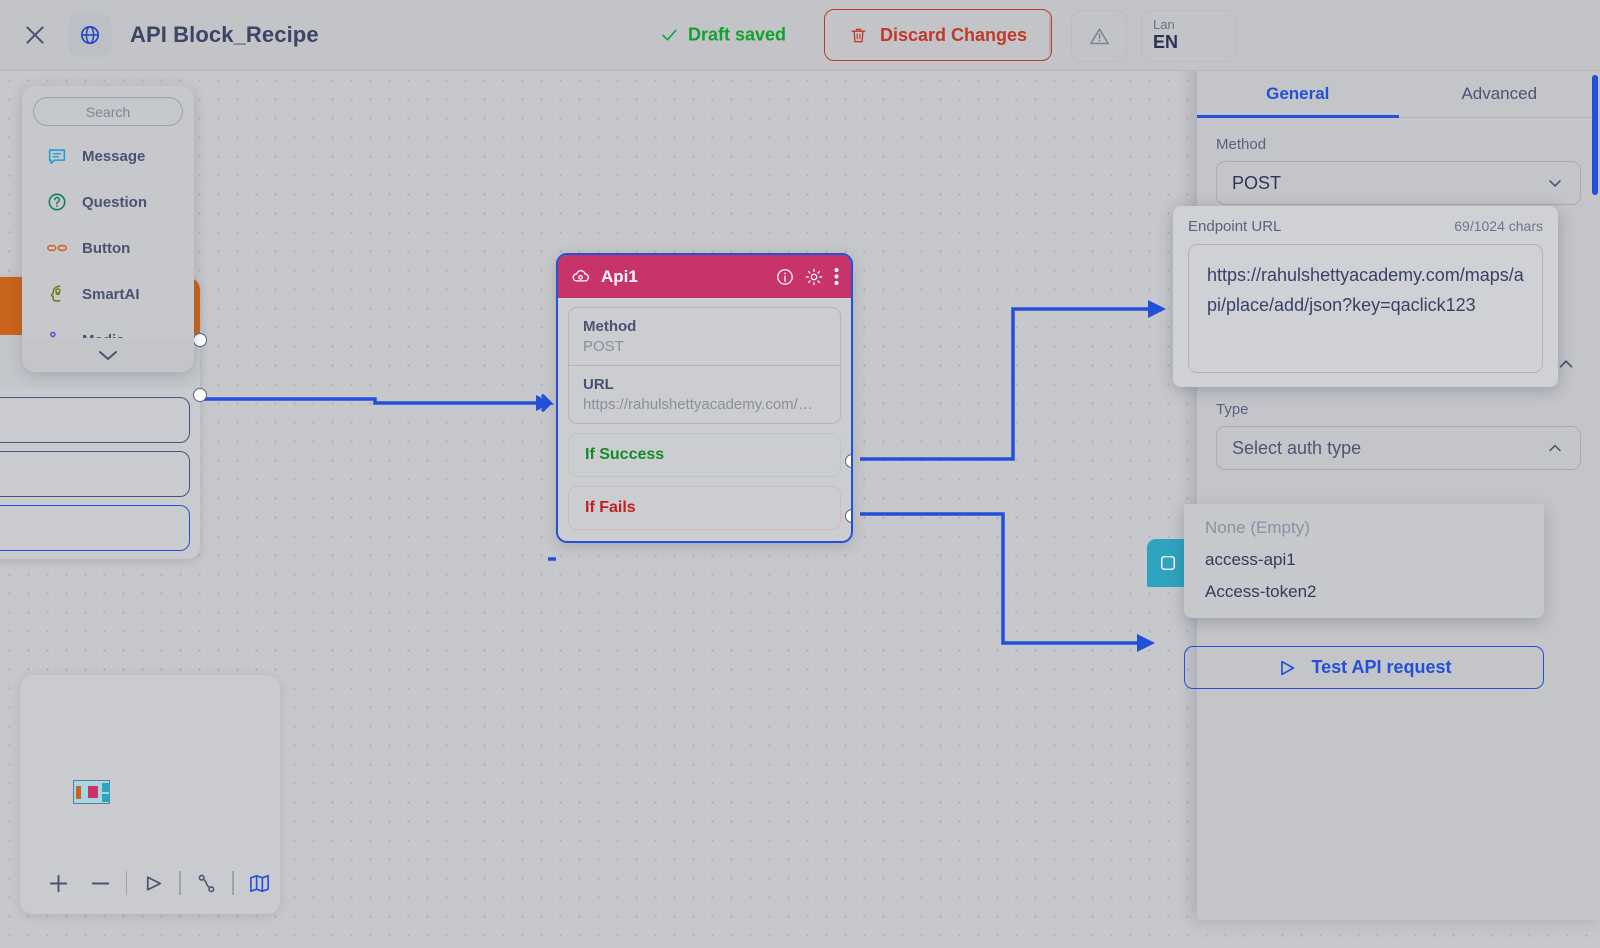  I want to click on palette-item-label: Button, so click(106, 248).